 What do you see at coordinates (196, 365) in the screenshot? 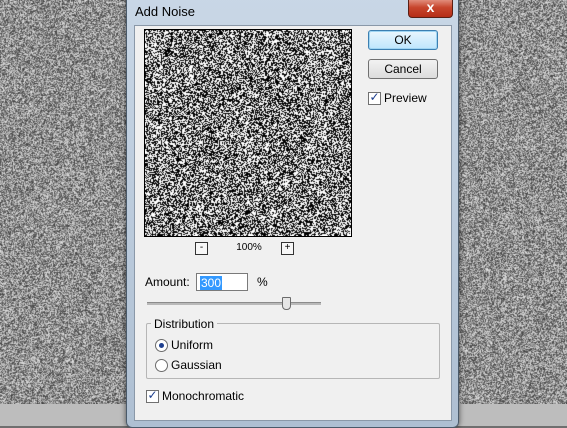
I see `gaussian-label: Gaussian` at bounding box center [196, 365].